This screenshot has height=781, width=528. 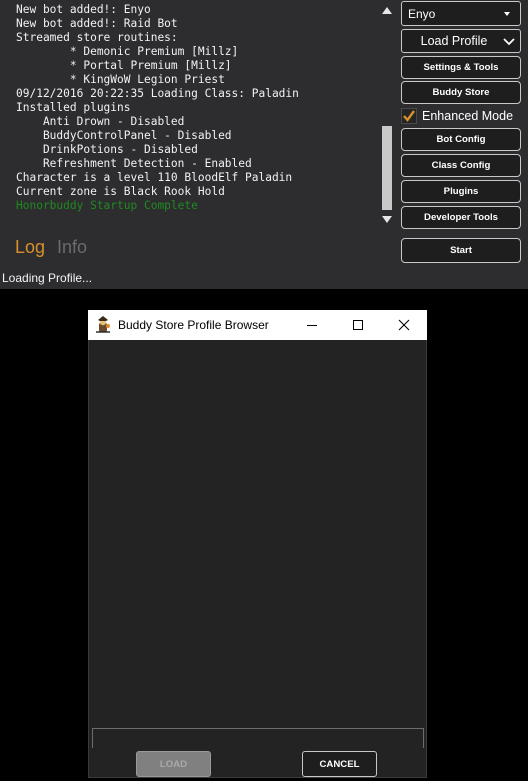 What do you see at coordinates (124, 135) in the screenshot?
I see `log-line: BuddyControlPanel - Disabled` at bounding box center [124, 135].